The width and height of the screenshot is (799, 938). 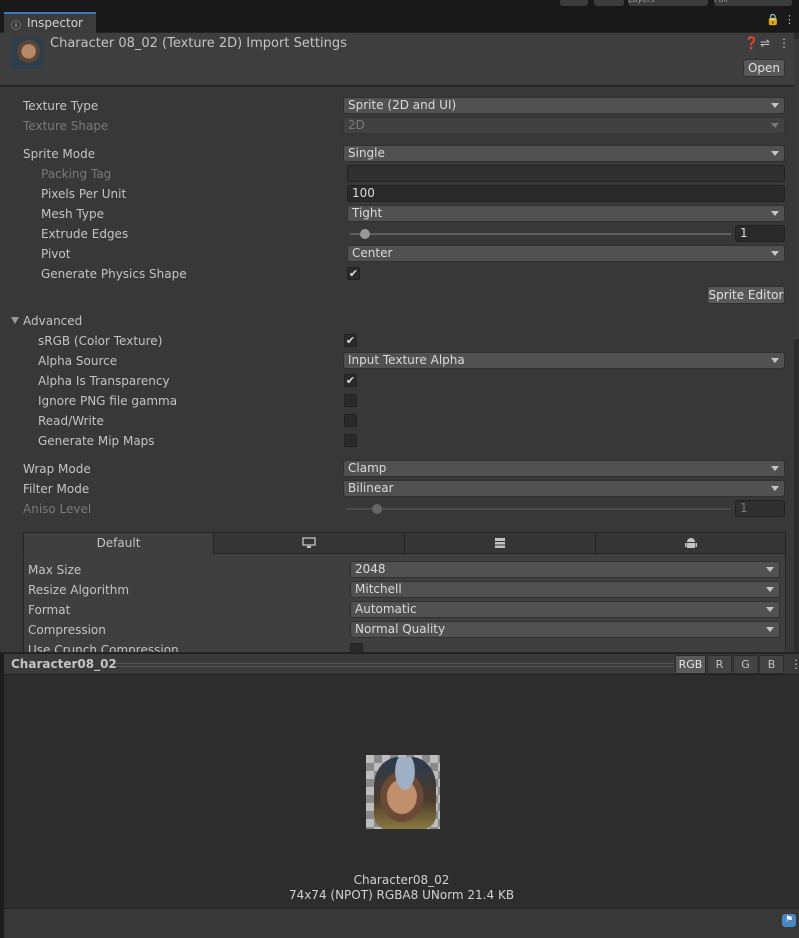 I want to click on extrude-edges-field: 1, so click(x=760, y=233).